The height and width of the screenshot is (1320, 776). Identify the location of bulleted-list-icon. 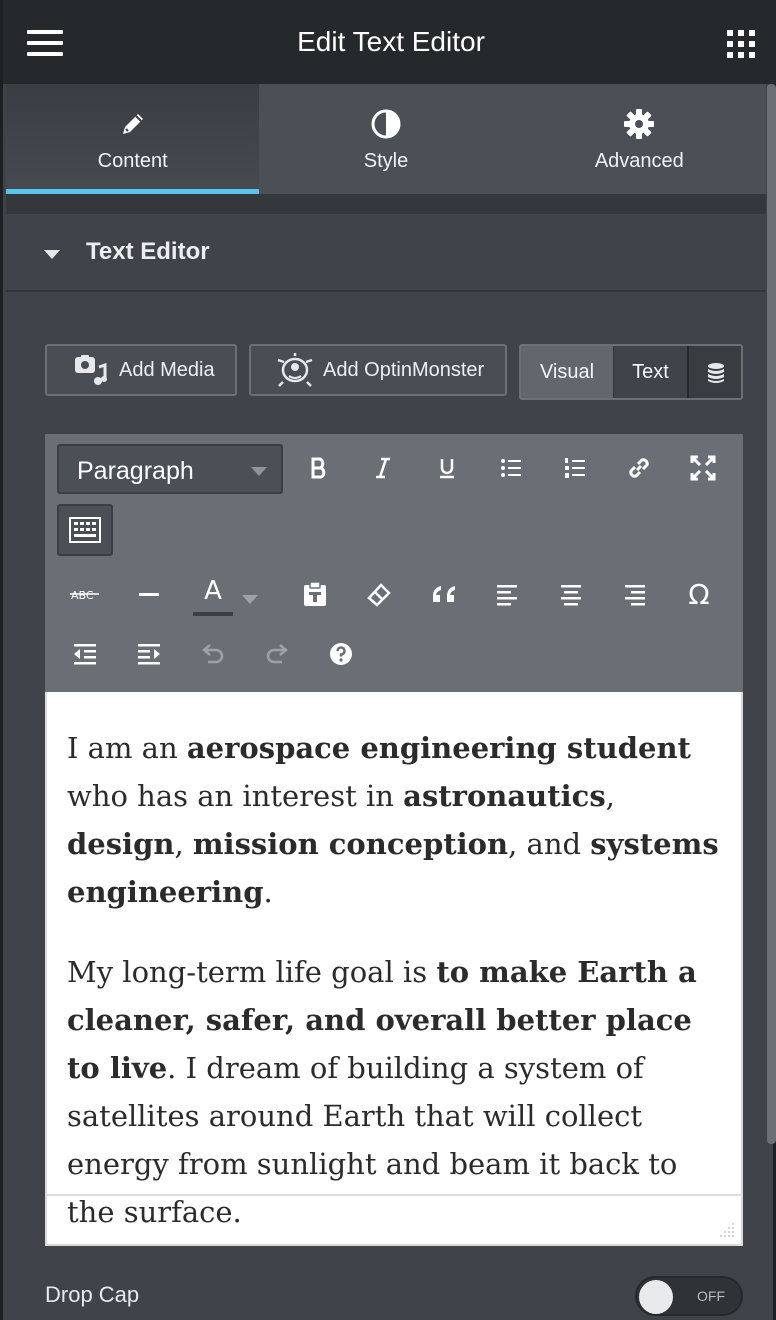
(511, 468).